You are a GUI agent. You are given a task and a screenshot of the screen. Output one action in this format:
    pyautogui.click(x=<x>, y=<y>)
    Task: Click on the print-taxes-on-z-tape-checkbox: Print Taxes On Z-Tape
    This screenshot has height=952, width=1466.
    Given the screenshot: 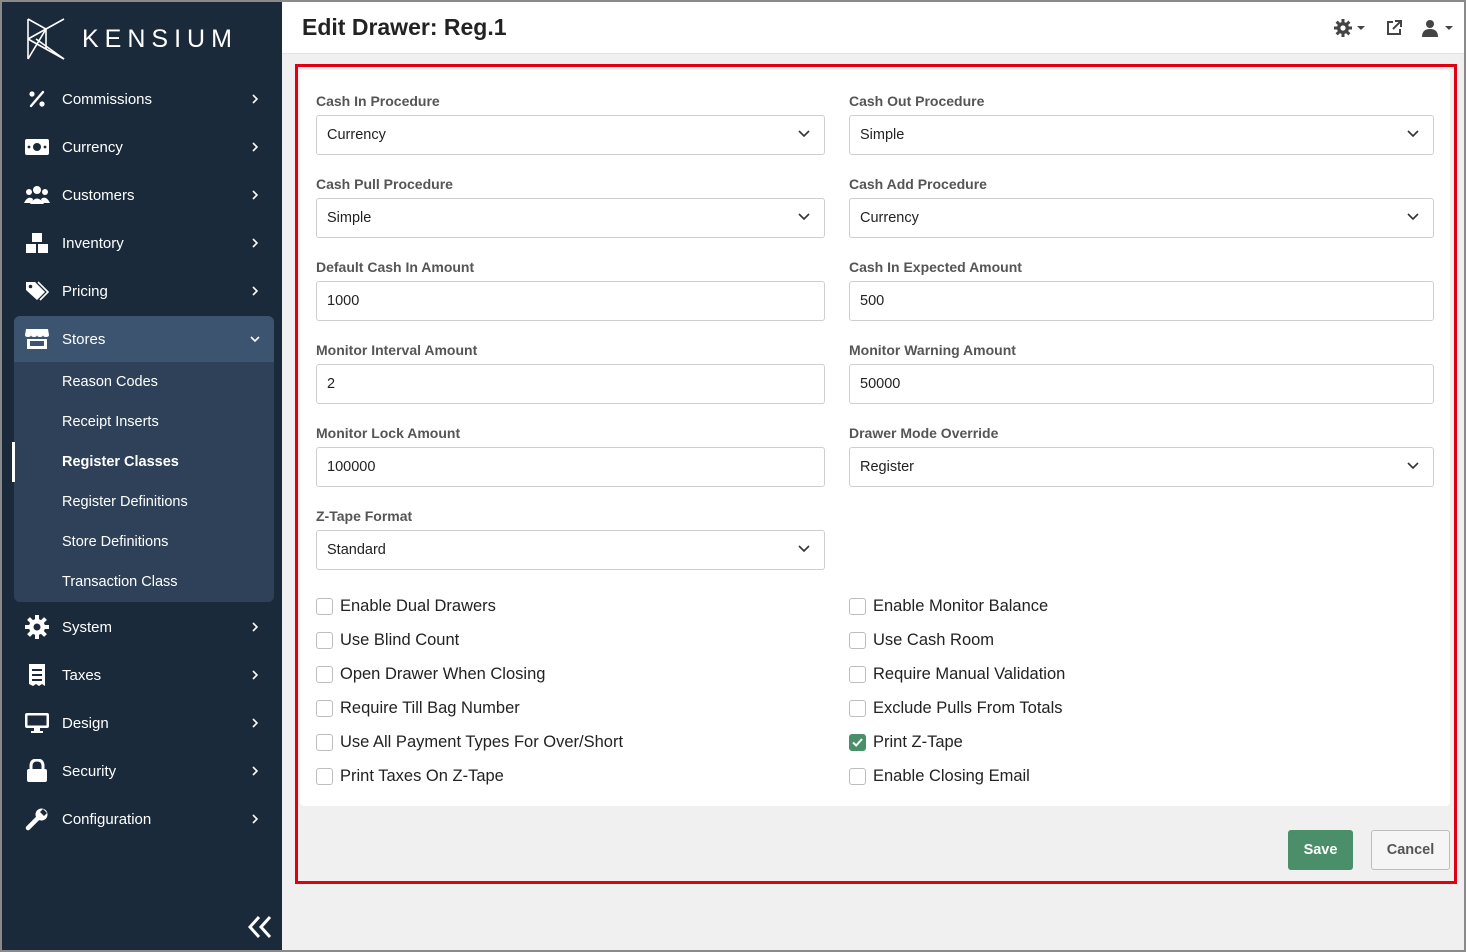 What is the action you would take?
    pyautogui.click(x=410, y=776)
    